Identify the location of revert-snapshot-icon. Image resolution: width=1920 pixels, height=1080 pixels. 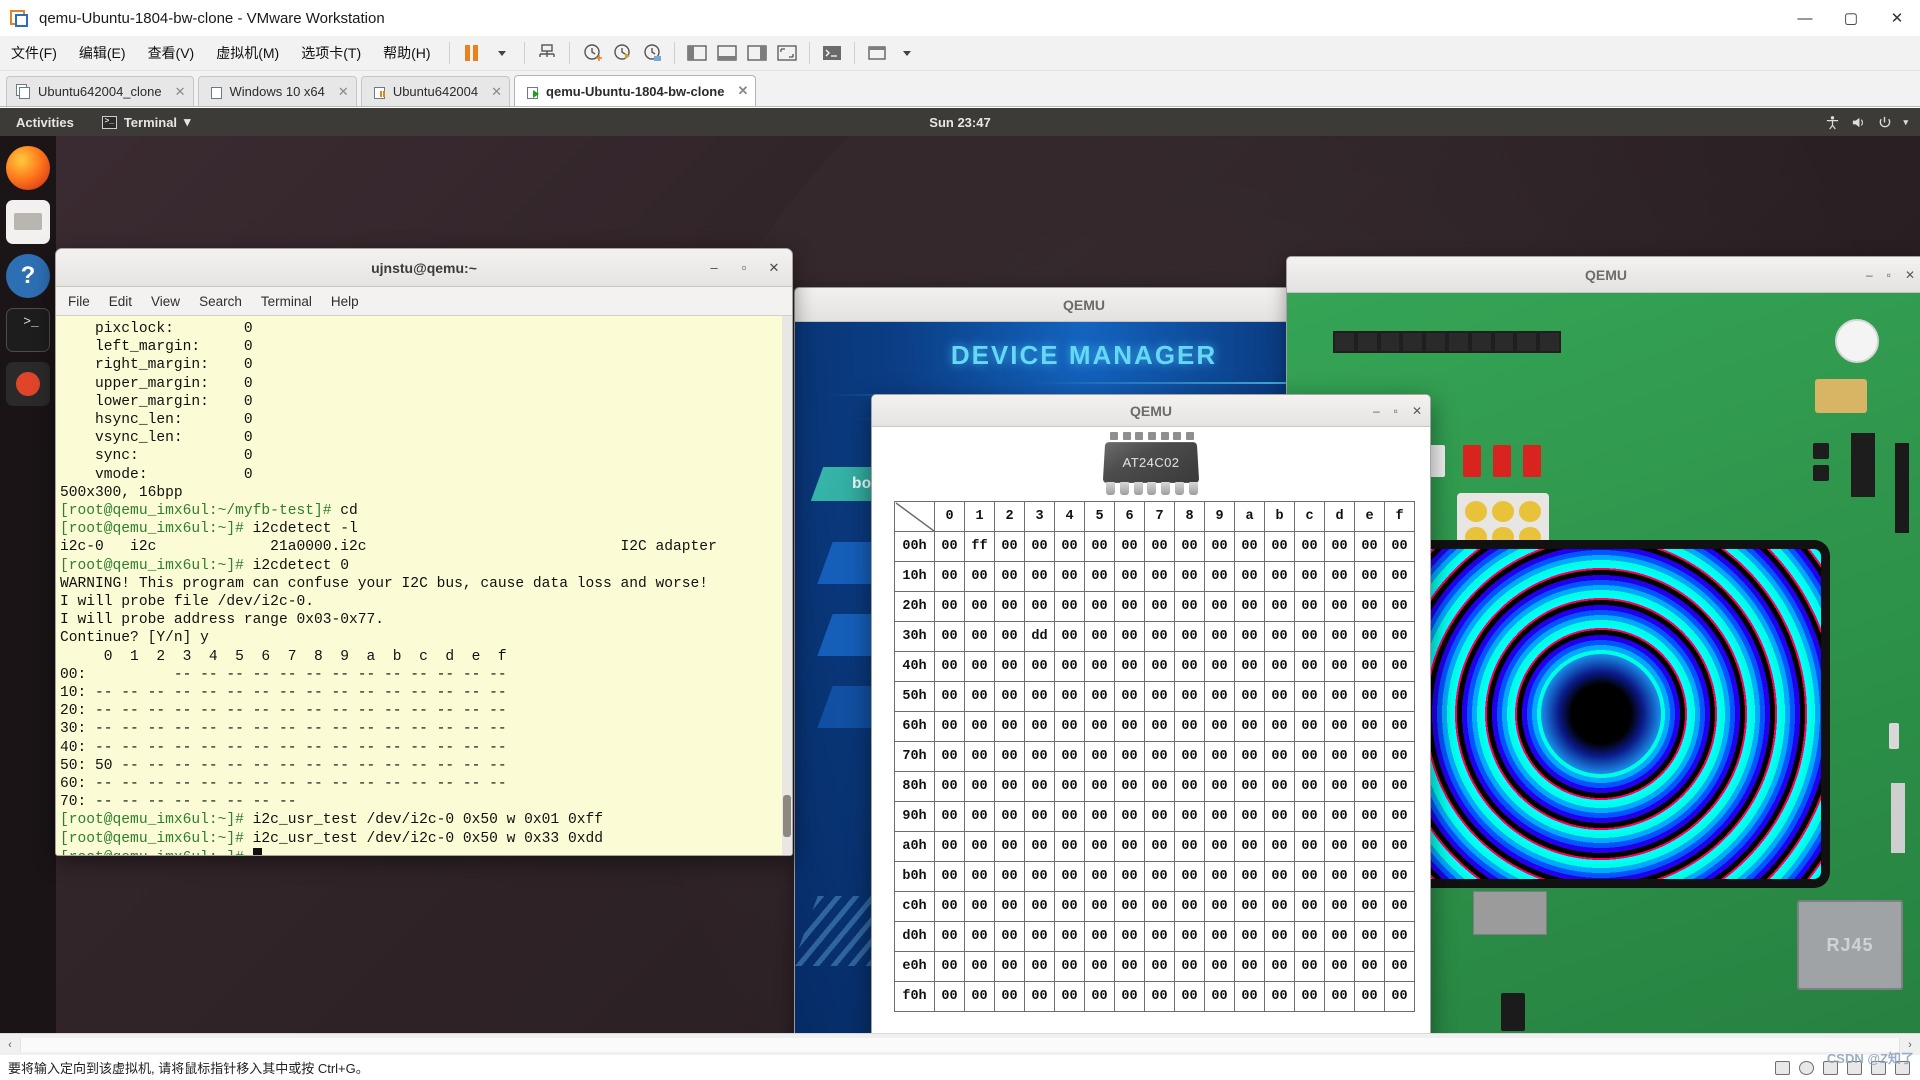
(622, 53).